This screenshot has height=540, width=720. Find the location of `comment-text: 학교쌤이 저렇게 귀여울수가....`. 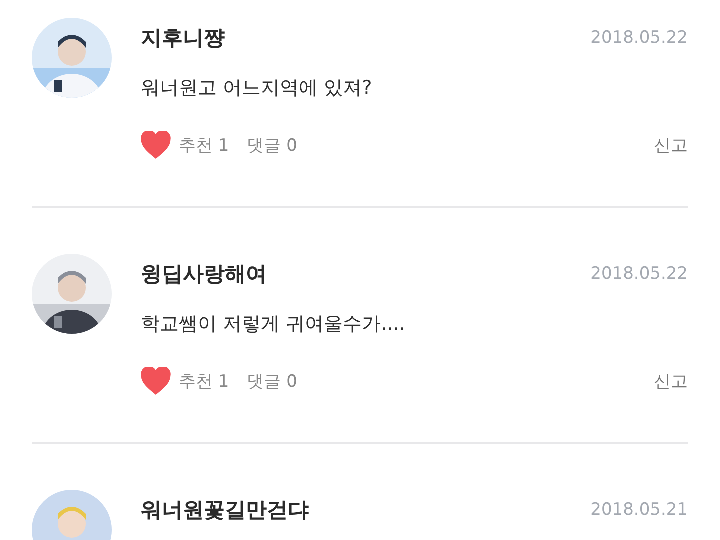

comment-text: 학교쌤이 저렇게 귀여울수가.... is located at coordinates (273, 324).